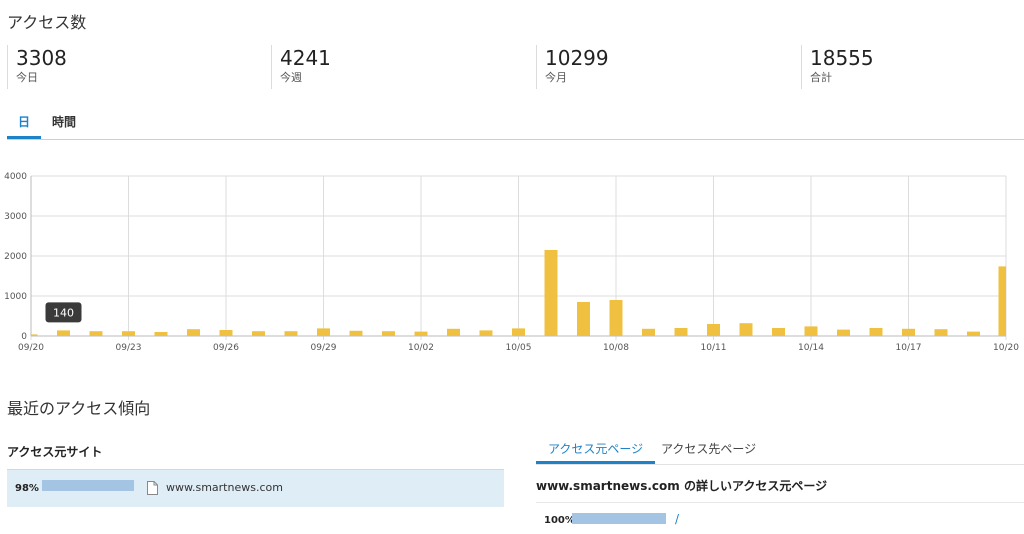 The image size is (1024, 534). What do you see at coordinates (616, 348) in the screenshot?
I see `x-tick-label: 10/08` at bounding box center [616, 348].